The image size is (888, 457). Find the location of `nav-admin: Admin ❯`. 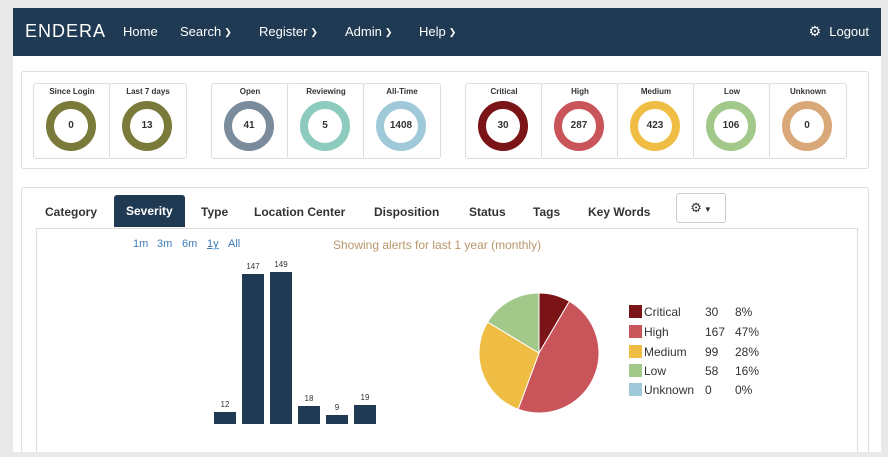

nav-admin: Admin ❯ is located at coordinates (368, 31).